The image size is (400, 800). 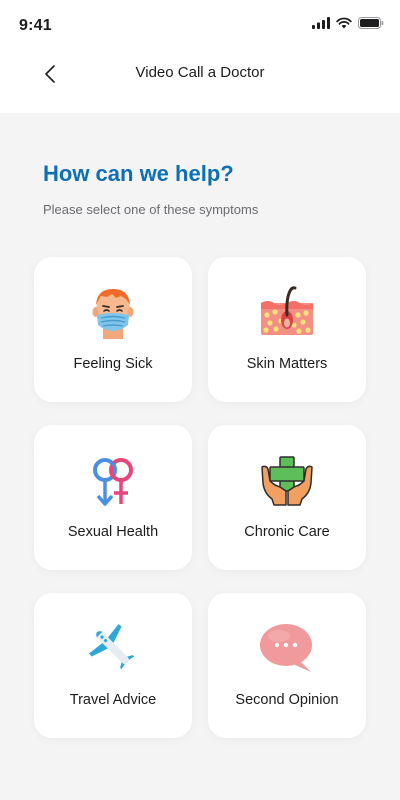 I want to click on option-label: Sexual Health, so click(x=113, y=532).